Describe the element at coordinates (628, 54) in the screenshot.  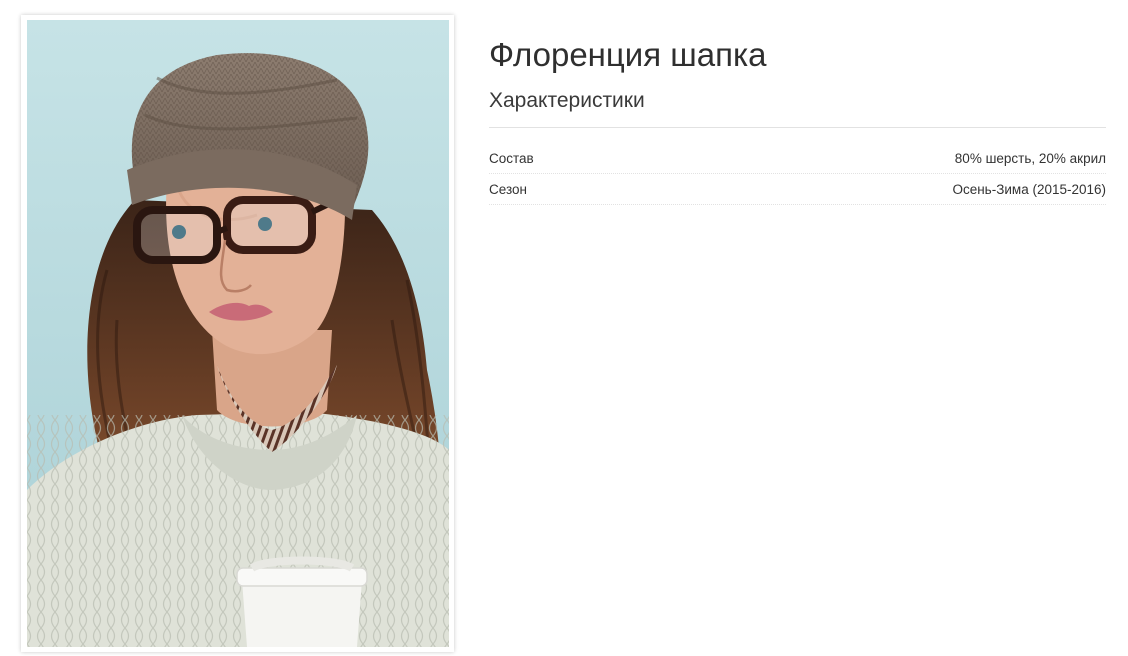
I see `product-title: Флоренция шапка` at that location.